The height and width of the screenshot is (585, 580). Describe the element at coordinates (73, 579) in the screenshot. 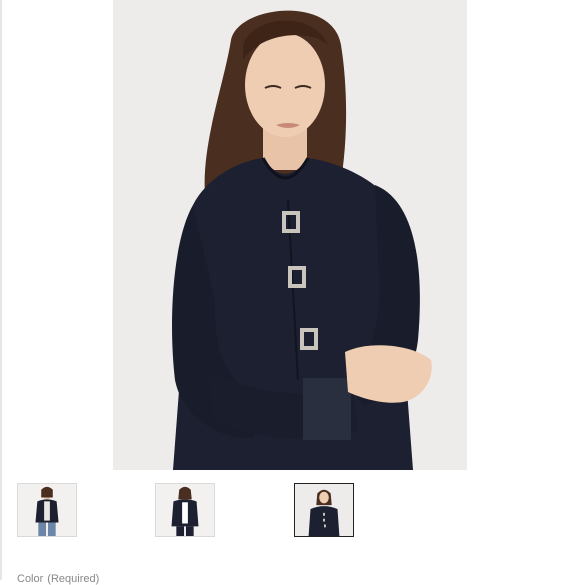

I see `required-label: (Required)` at that location.